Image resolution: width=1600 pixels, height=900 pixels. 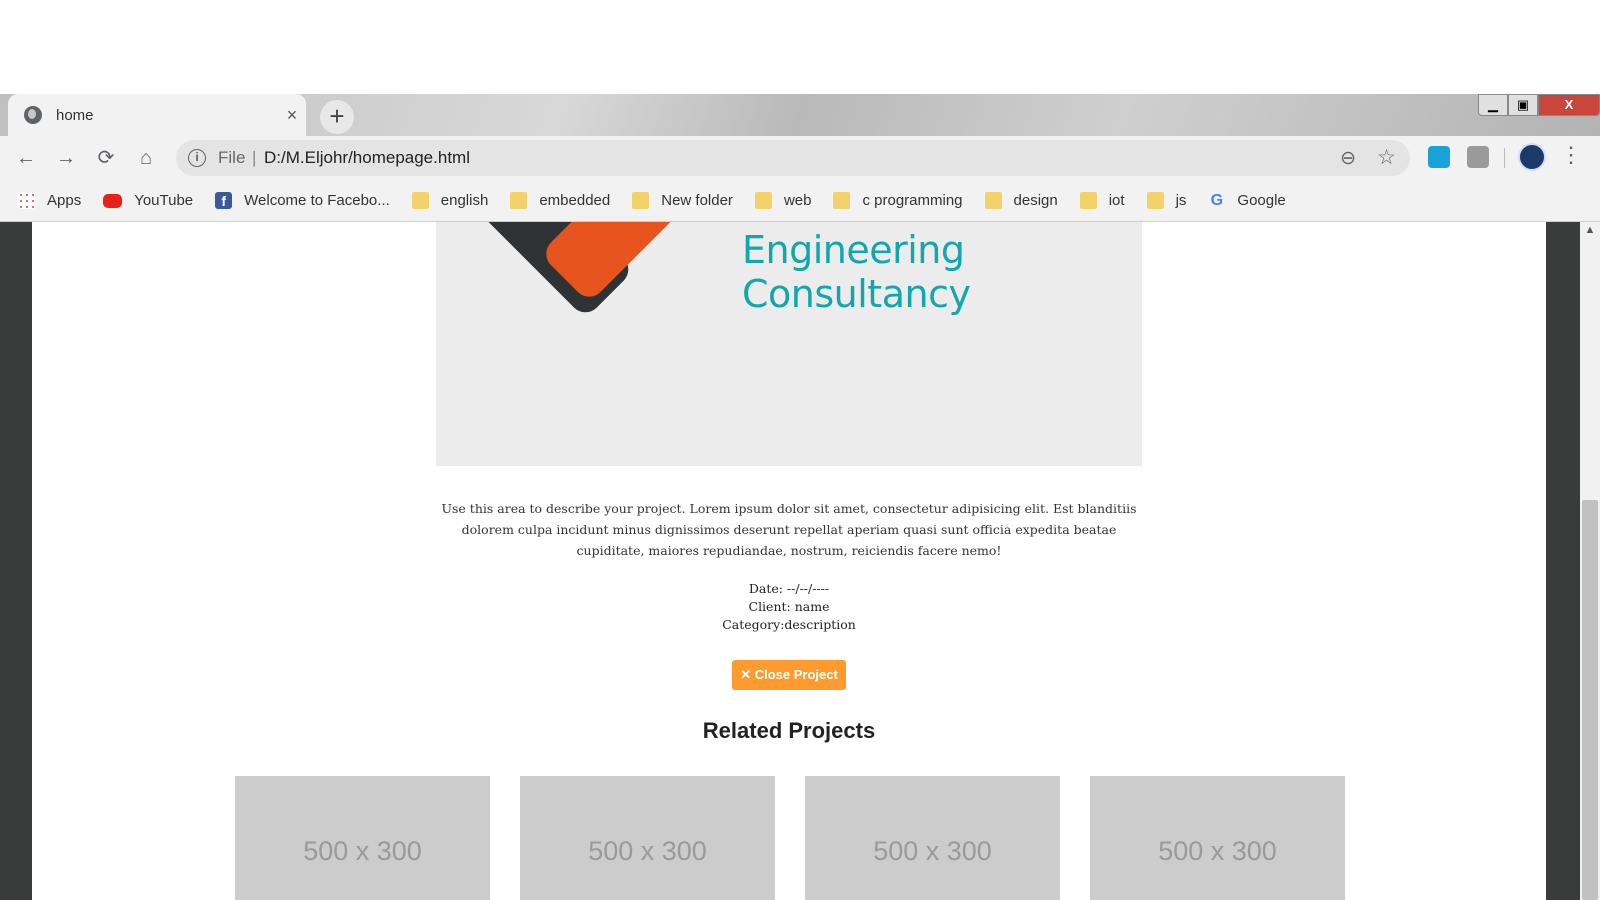 What do you see at coordinates (64, 200) in the screenshot?
I see `bookmark-label: Apps` at bounding box center [64, 200].